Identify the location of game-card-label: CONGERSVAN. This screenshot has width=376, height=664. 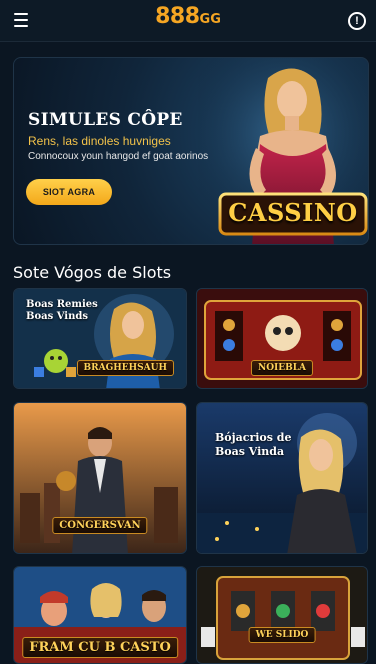
(100, 525).